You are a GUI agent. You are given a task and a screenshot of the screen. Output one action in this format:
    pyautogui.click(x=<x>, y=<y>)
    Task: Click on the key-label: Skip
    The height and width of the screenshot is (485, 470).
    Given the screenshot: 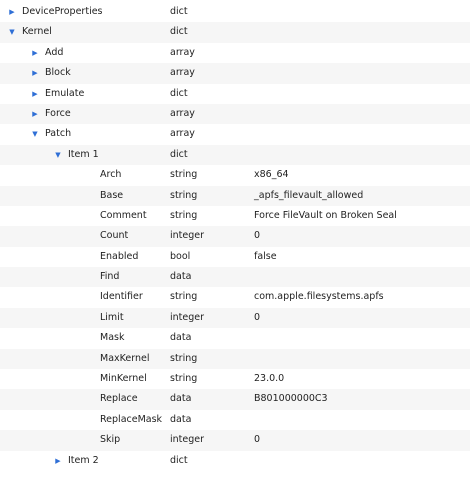 What is the action you would take?
    pyautogui.click(x=110, y=440)
    